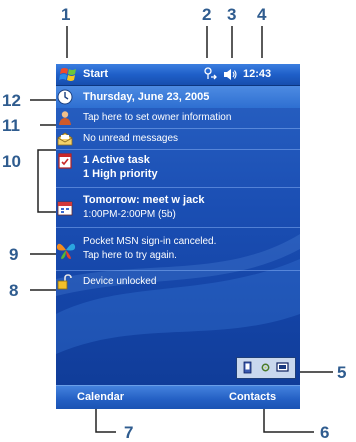  What do you see at coordinates (11, 161) in the screenshot?
I see `callout-10: 10` at bounding box center [11, 161].